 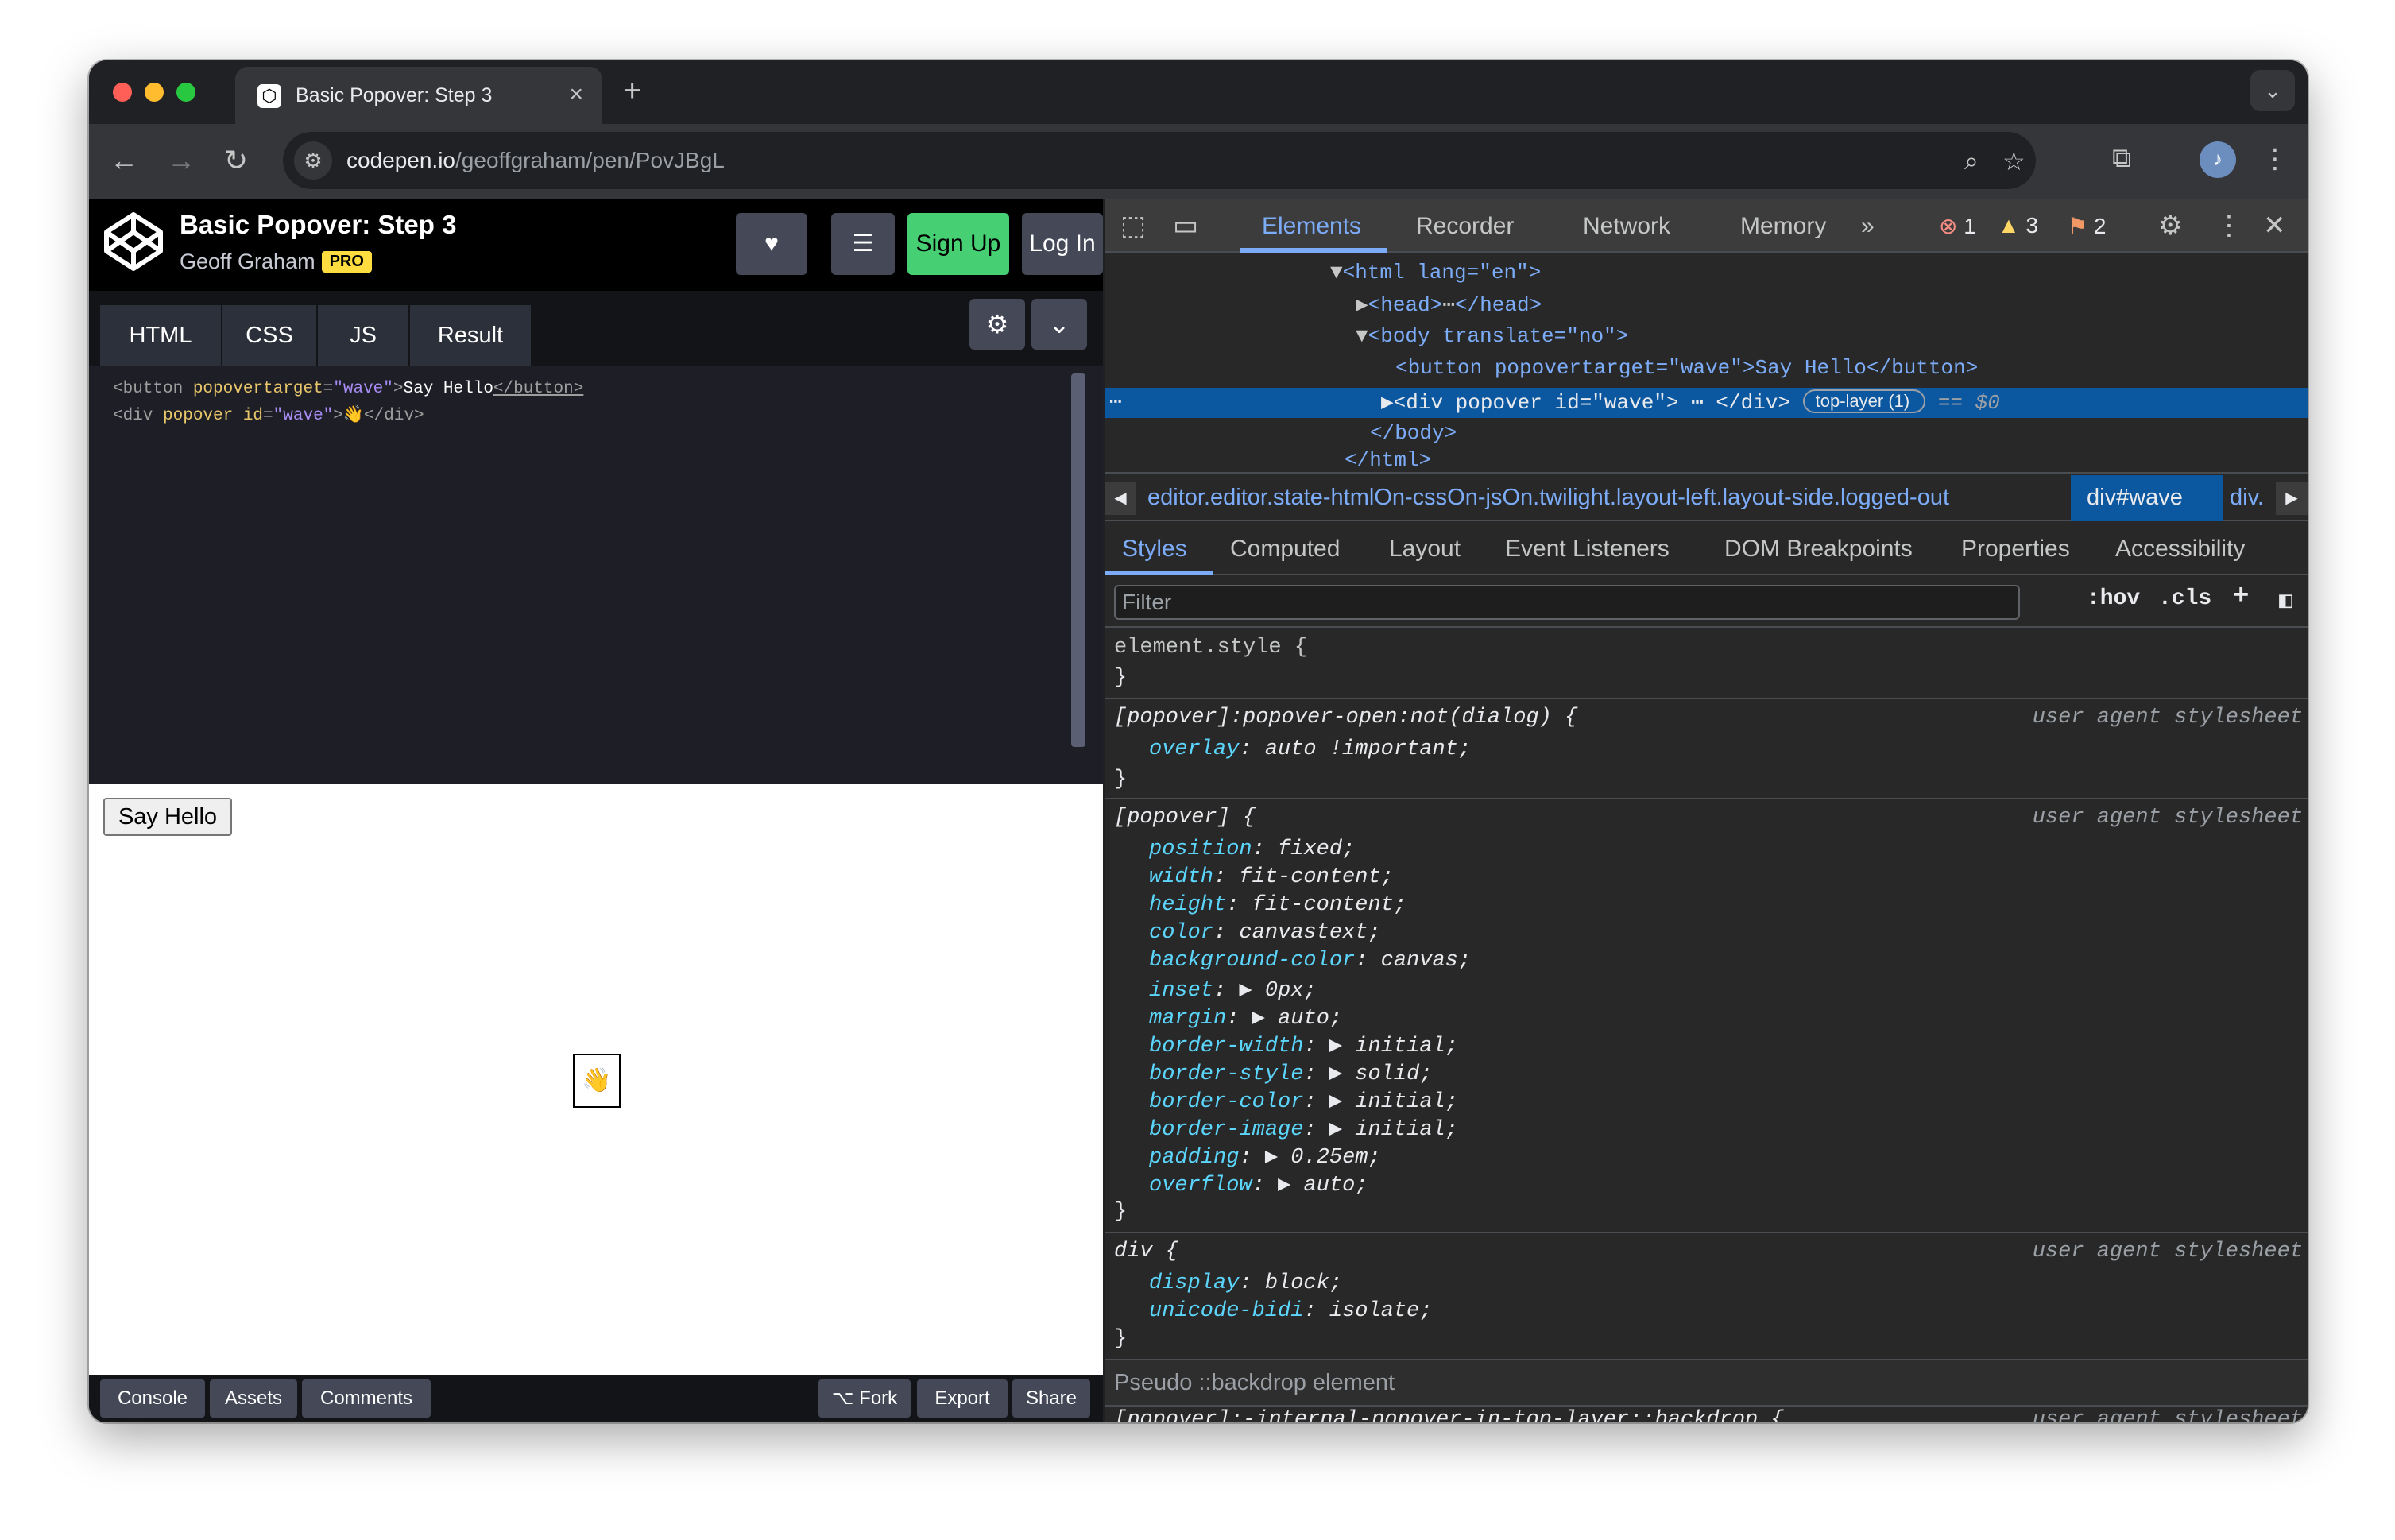 I want to click on gear-icon: ⚙, so click(x=997, y=324).